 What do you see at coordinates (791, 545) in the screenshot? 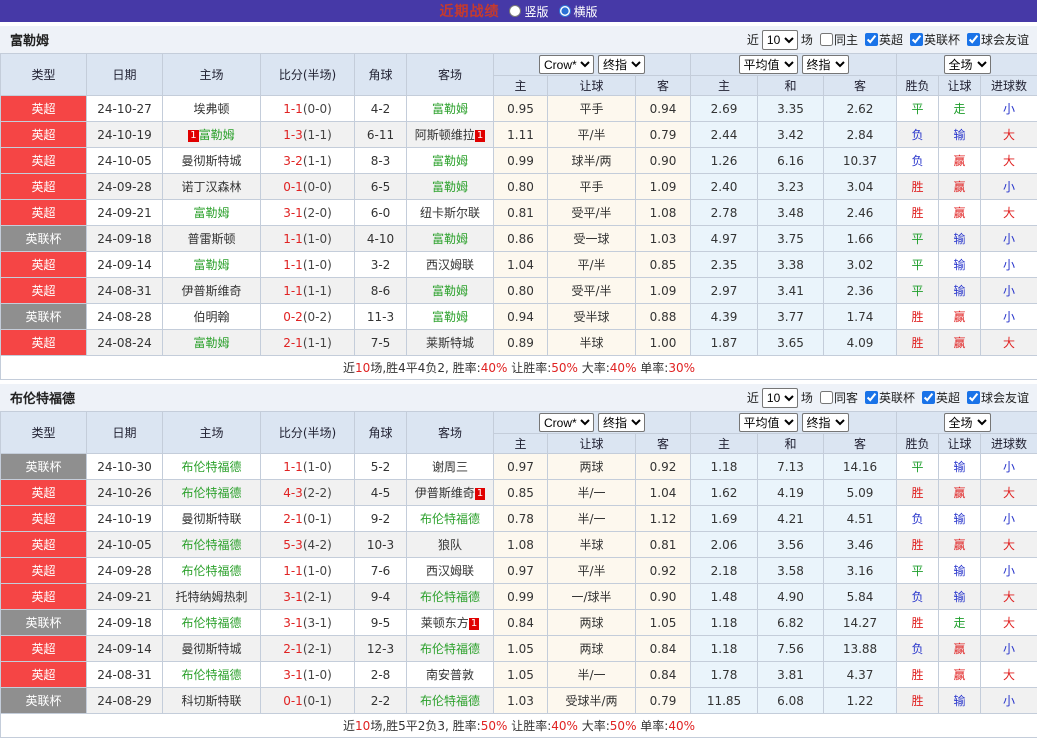
I see `avg-draw-odds-cell: 3.56` at bounding box center [791, 545].